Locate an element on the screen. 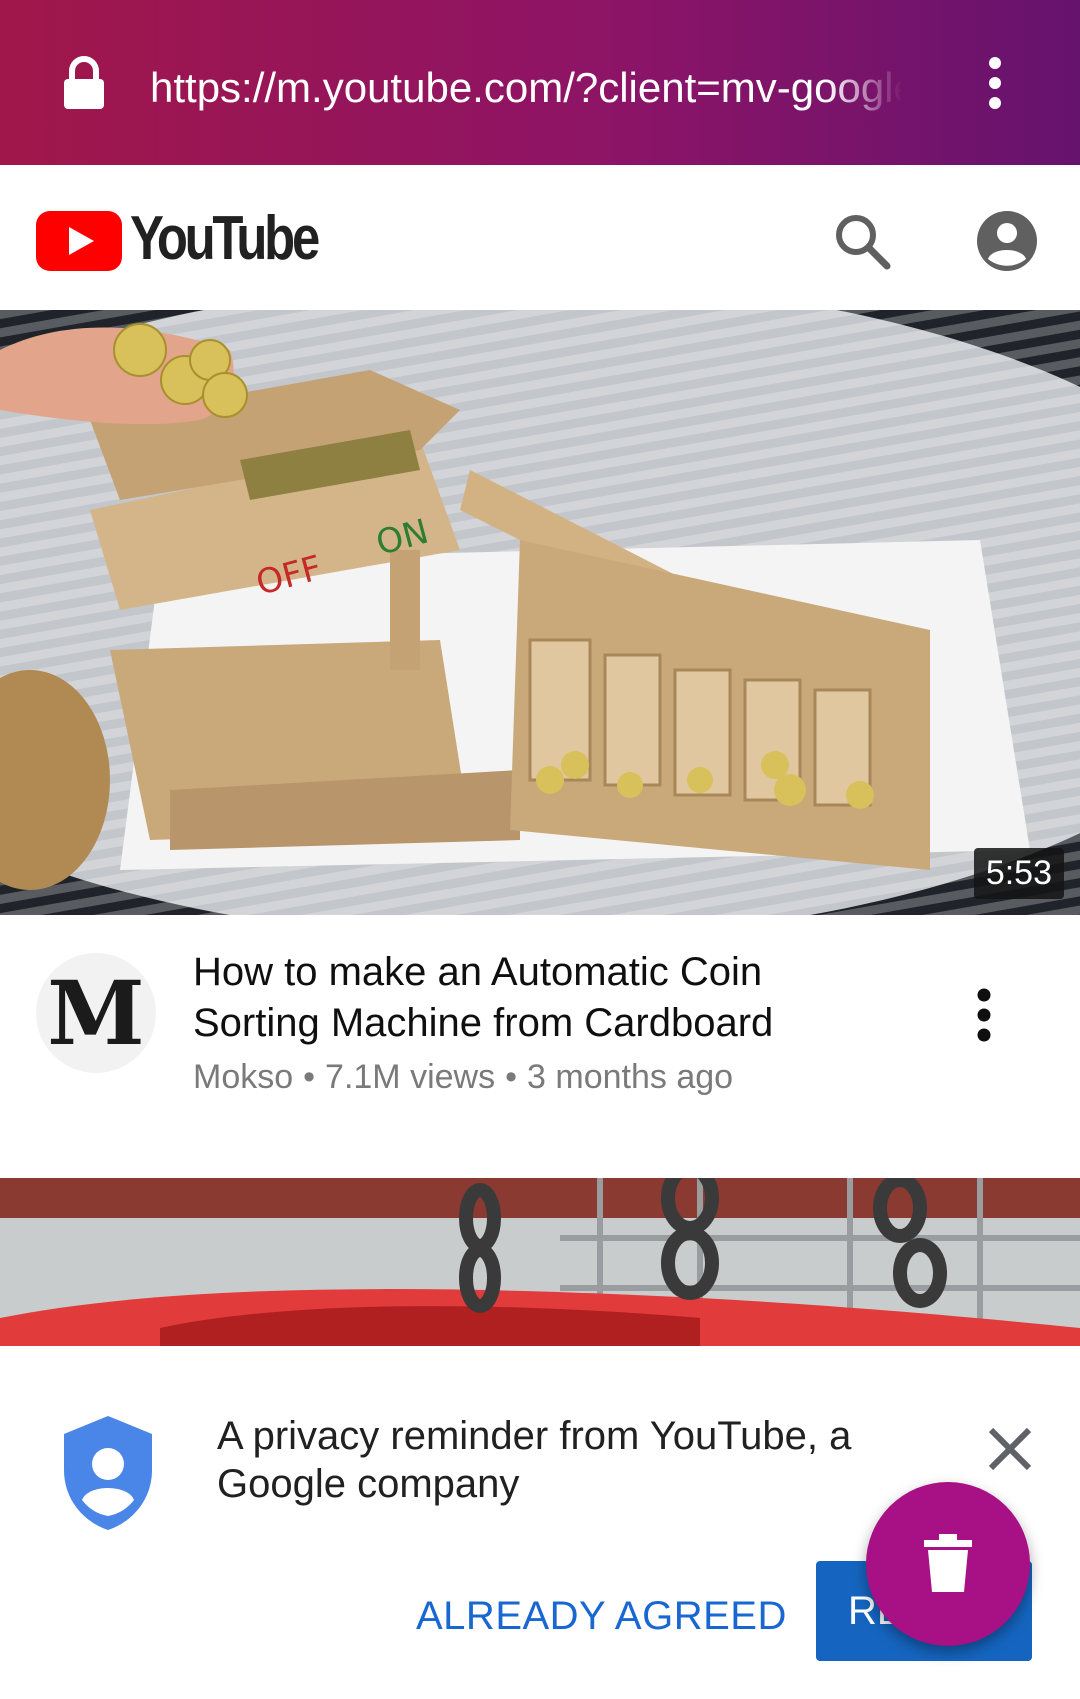 The image size is (1080, 1699). youtube-header: YouTube is located at coordinates (540, 238).